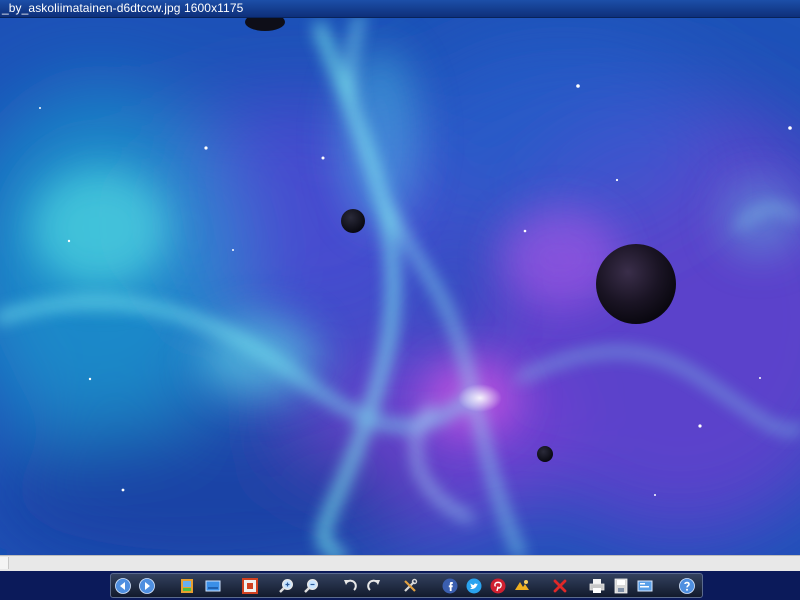  I want to click on effects-button, so click(522, 586).